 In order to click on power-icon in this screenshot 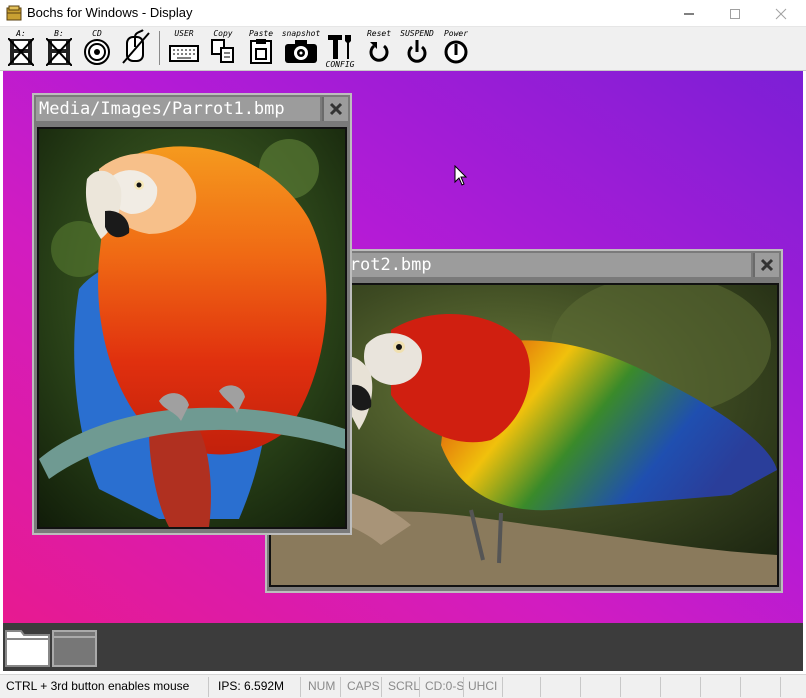, I will do `click(456, 52)`.